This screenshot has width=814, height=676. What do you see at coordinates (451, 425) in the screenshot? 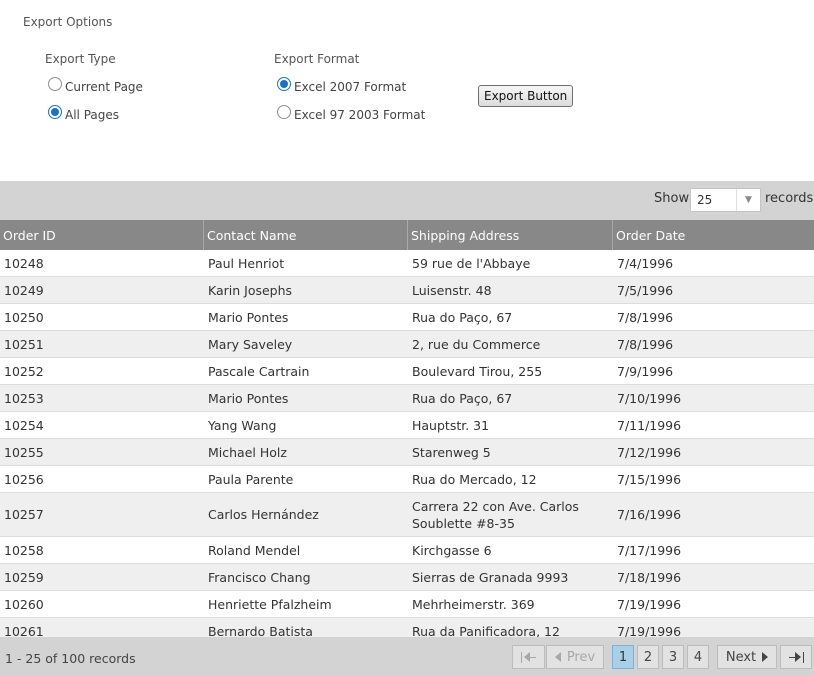
I see `cell-shipping-address: Hauptstr. 31` at bounding box center [451, 425].